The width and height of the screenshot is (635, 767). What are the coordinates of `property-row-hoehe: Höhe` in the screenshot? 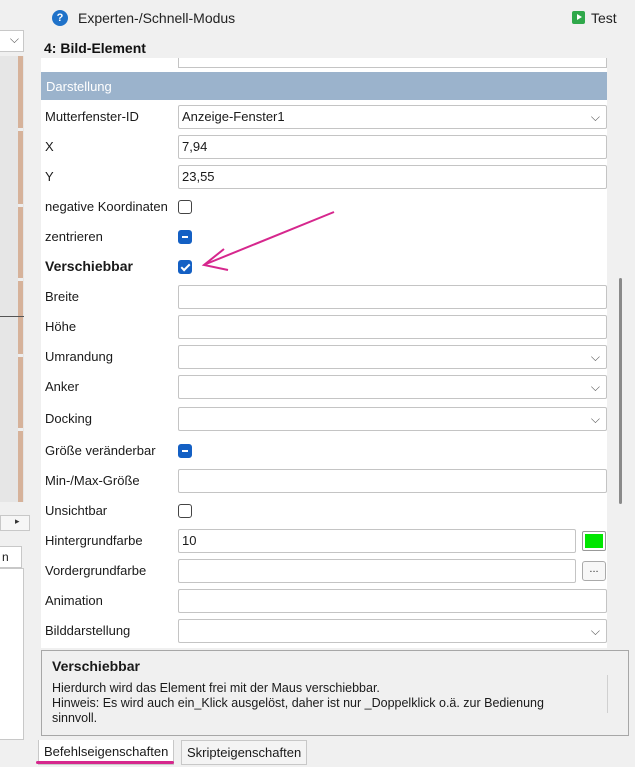 It's located at (324, 327).